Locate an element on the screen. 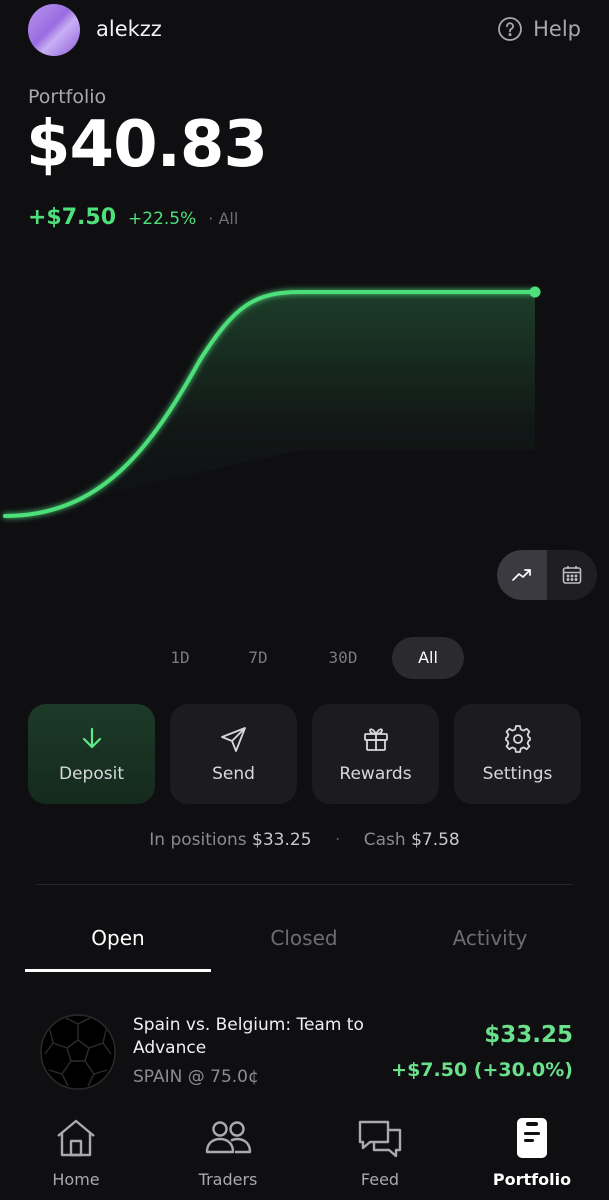  nav-feed: Feed is located at coordinates (380, 1156).